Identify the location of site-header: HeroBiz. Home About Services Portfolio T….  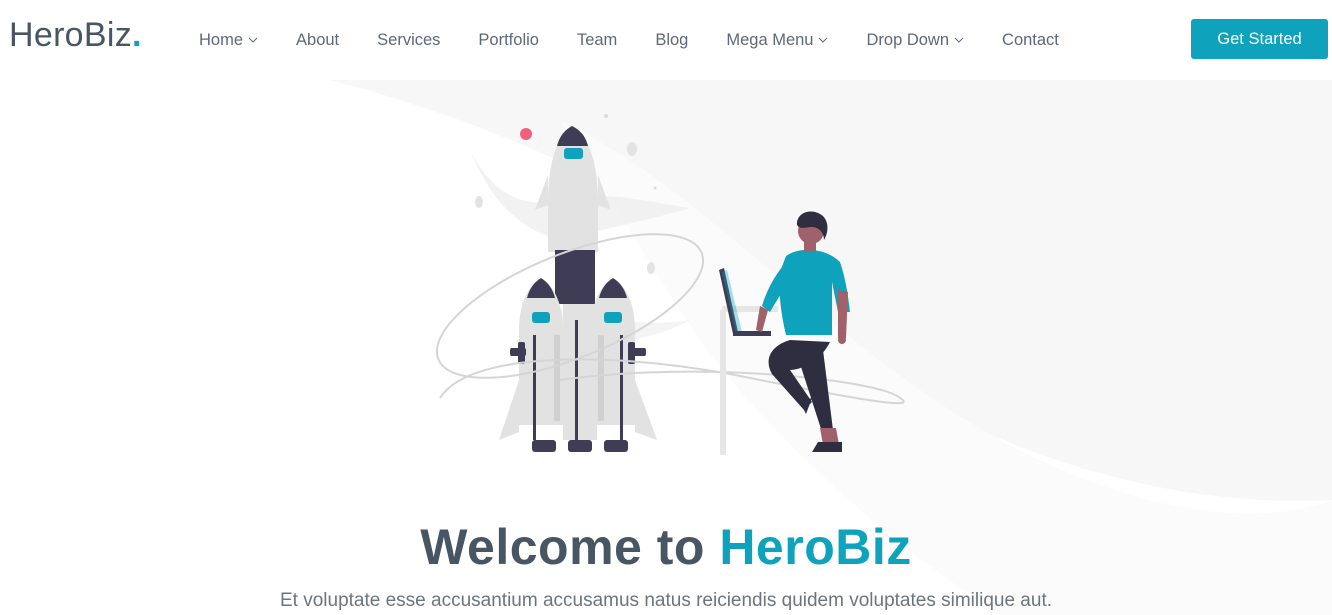
(666, 40).